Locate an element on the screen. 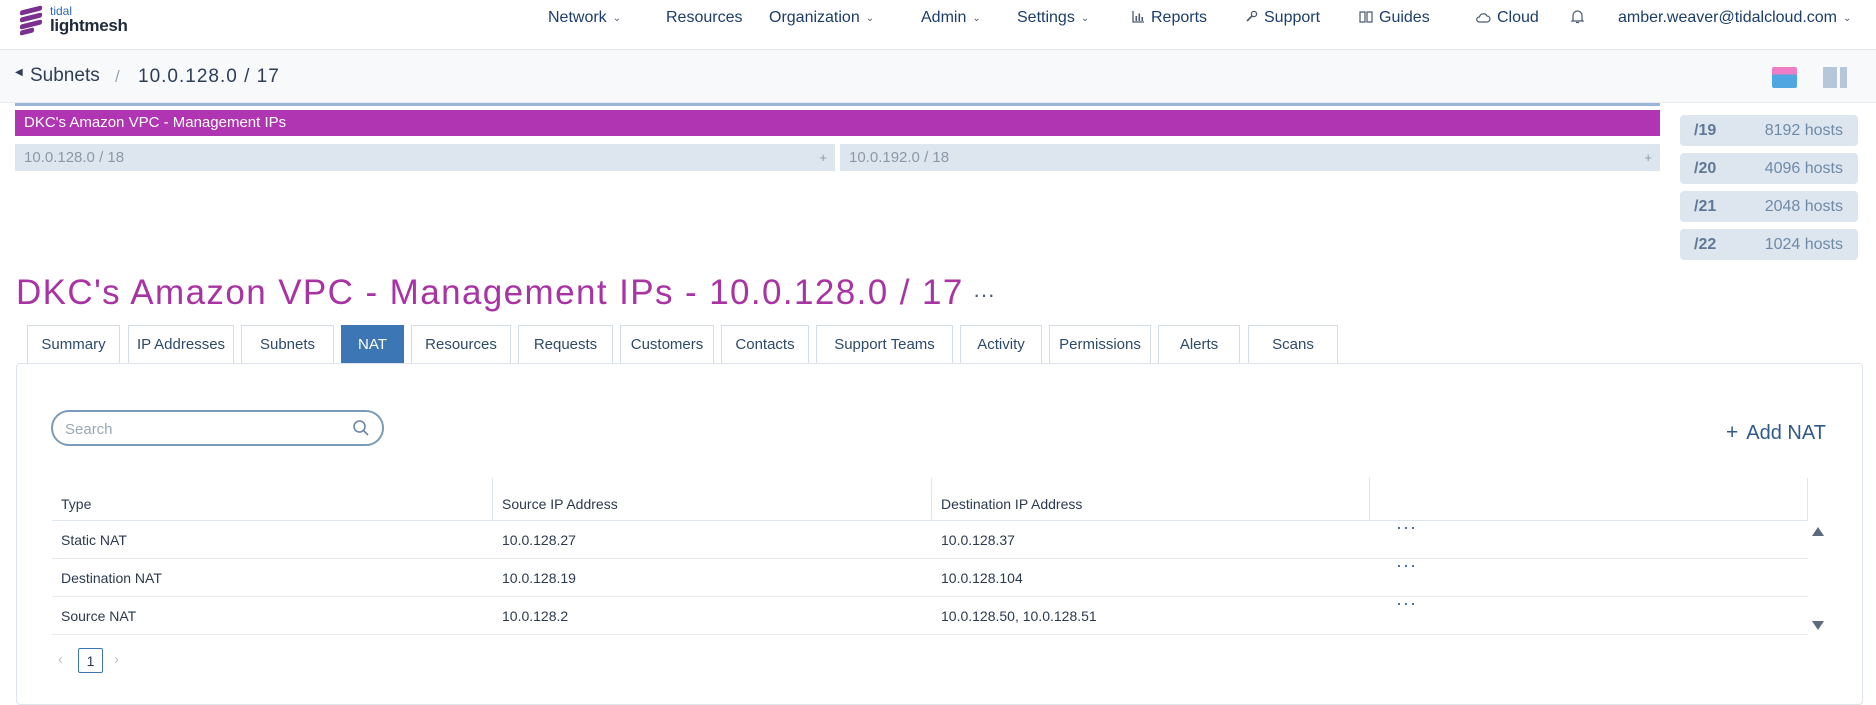 The image size is (1876, 705). search-field is located at coordinates (217, 428).